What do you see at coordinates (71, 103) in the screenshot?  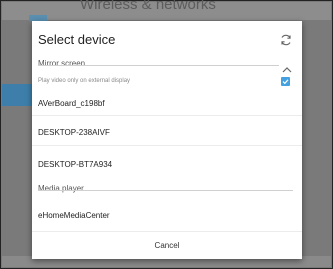 I see `device-item-averboard: AVerBoard_c198bf` at bounding box center [71, 103].